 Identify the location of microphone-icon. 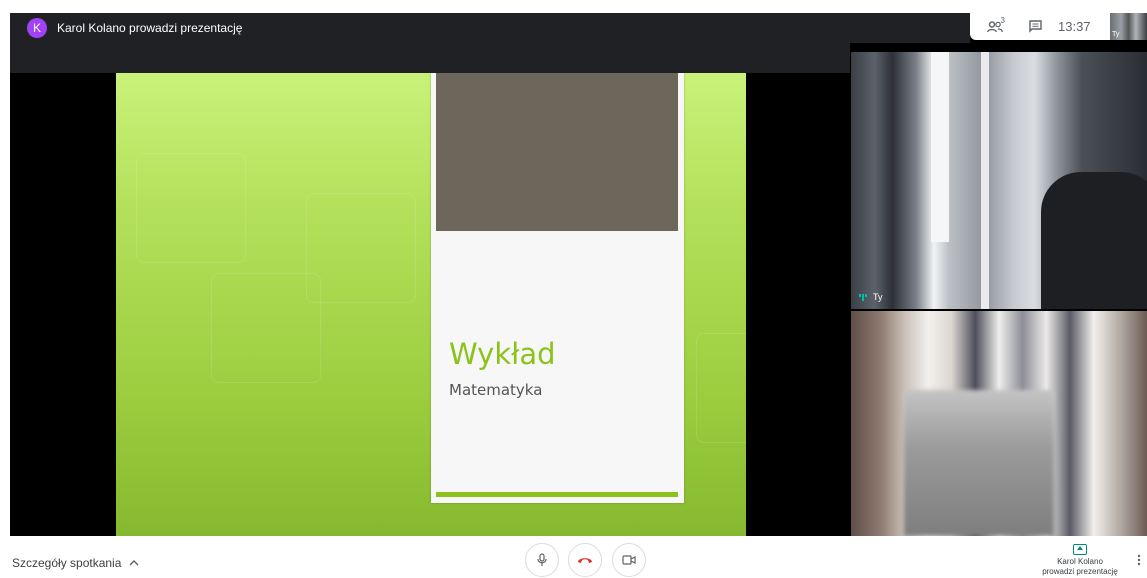
(542, 559).